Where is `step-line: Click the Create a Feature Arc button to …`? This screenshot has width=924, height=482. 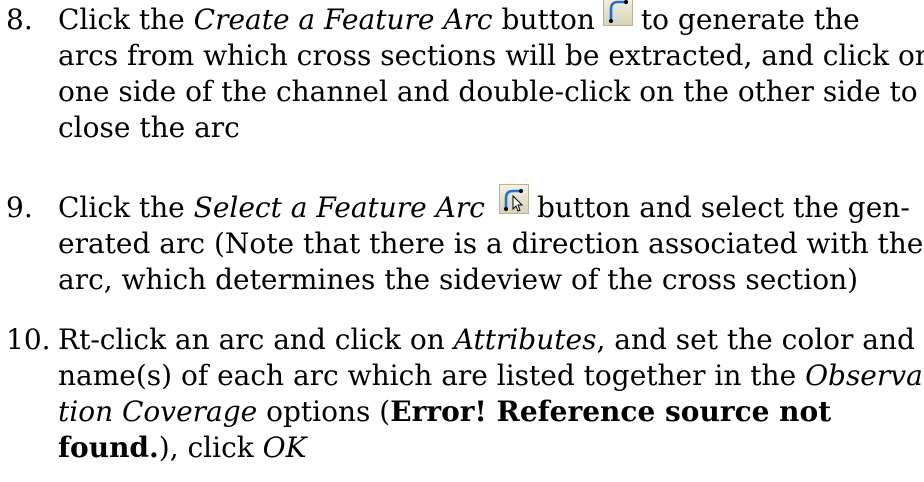
step-line: Click the Create a Feature Arc button to … is located at coordinates (459, 19).